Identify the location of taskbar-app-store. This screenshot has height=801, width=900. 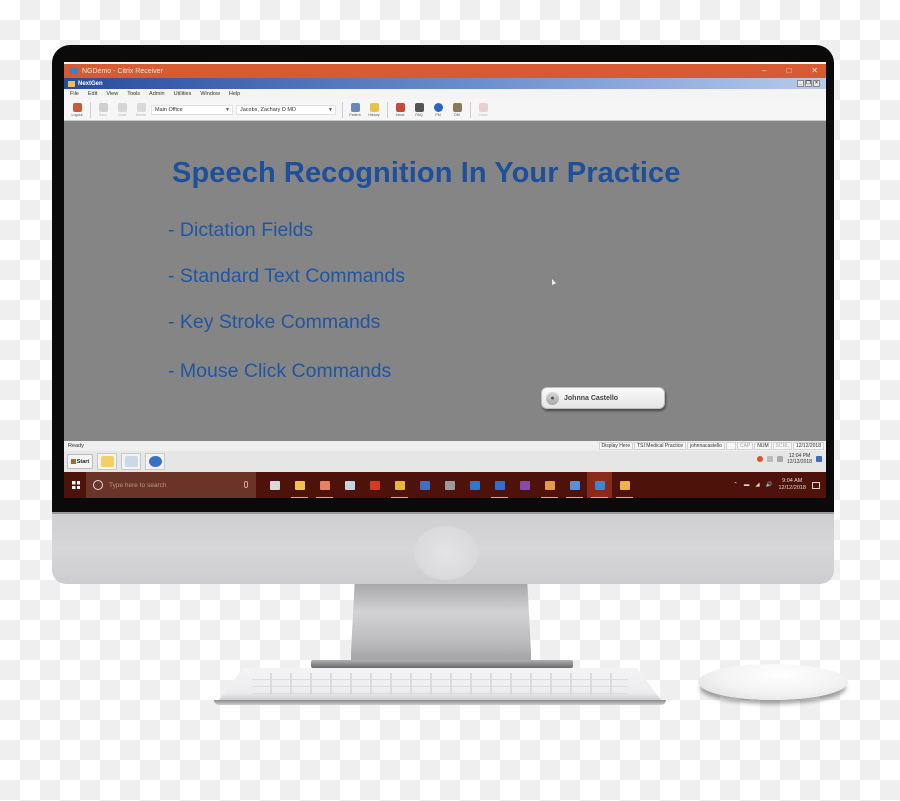
(574, 485).